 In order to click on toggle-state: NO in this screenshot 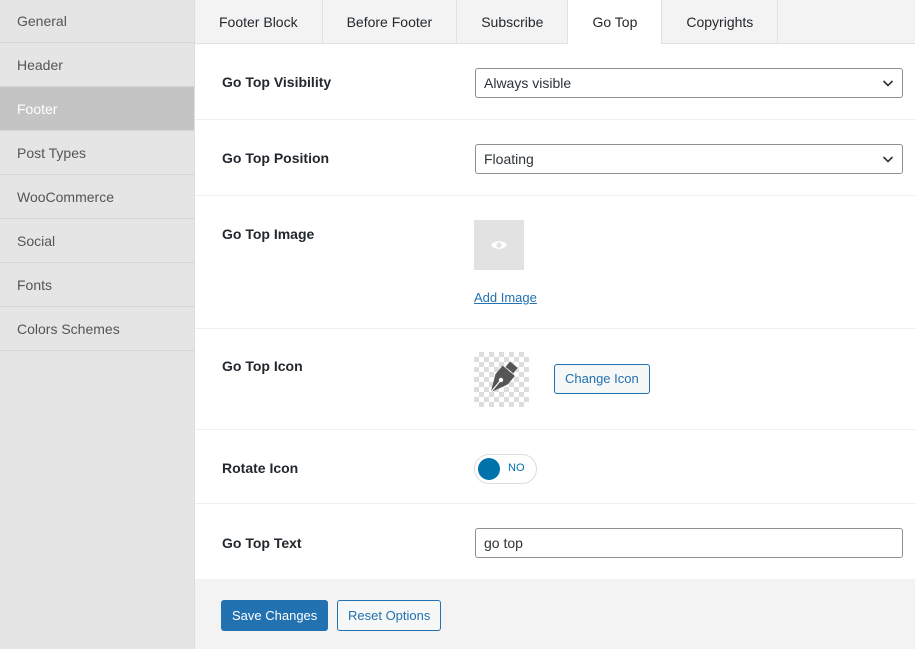, I will do `click(516, 468)`.